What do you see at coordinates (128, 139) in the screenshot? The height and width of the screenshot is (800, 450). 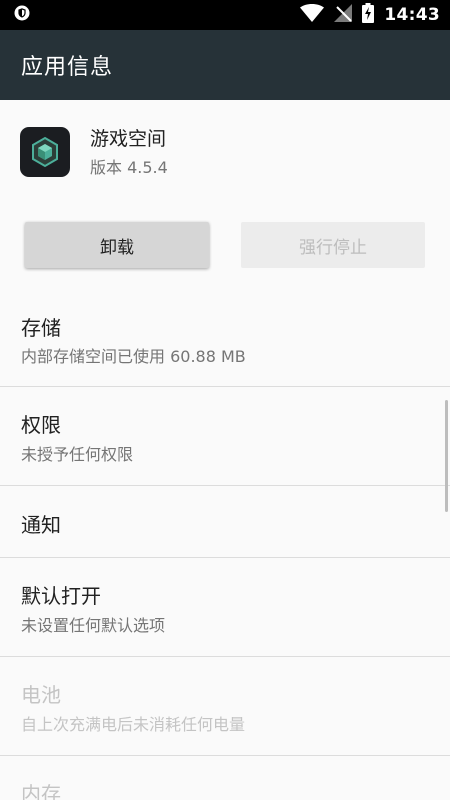 I see `app-name: 游戏空间` at bounding box center [128, 139].